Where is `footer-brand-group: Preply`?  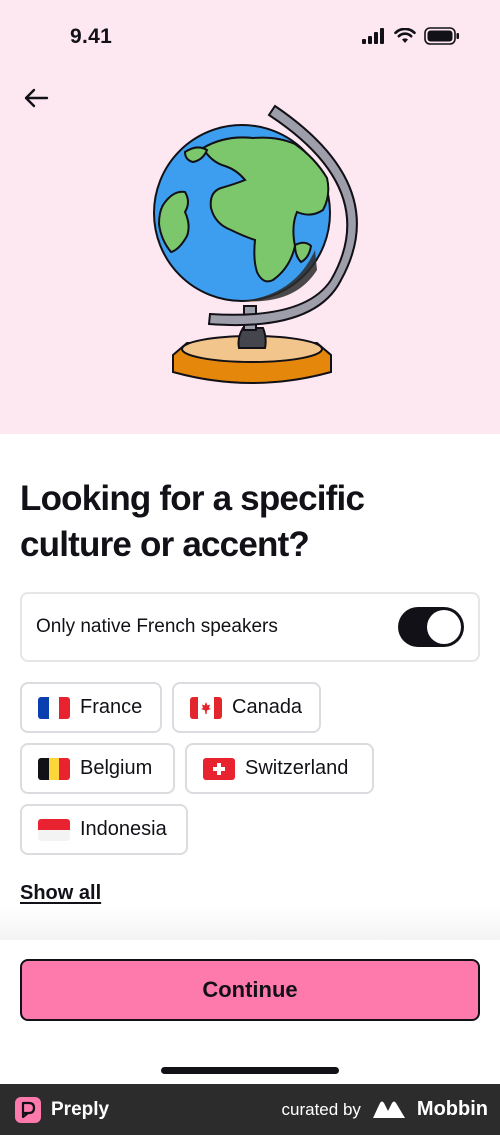
footer-brand-group: Preply is located at coordinates (62, 1109).